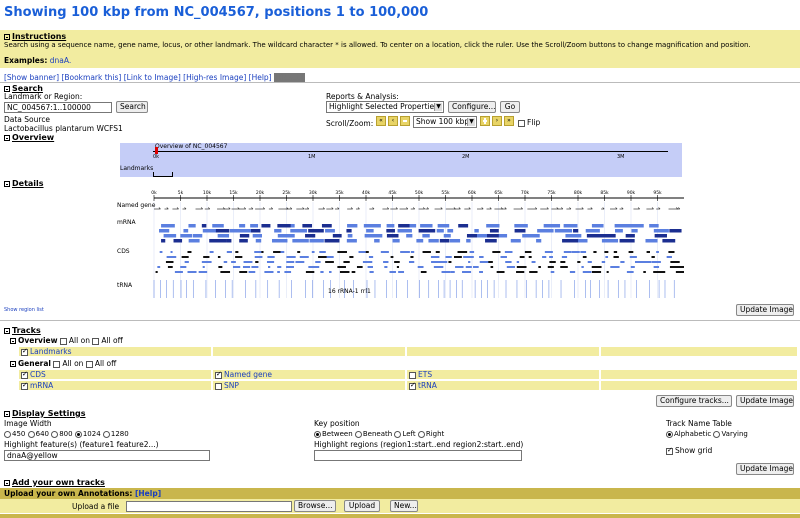 The height and width of the screenshot is (518, 800). What do you see at coordinates (24, 183) in the screenshot?
I see `details-section-toggle: Details` at bounding box center [24, 183].